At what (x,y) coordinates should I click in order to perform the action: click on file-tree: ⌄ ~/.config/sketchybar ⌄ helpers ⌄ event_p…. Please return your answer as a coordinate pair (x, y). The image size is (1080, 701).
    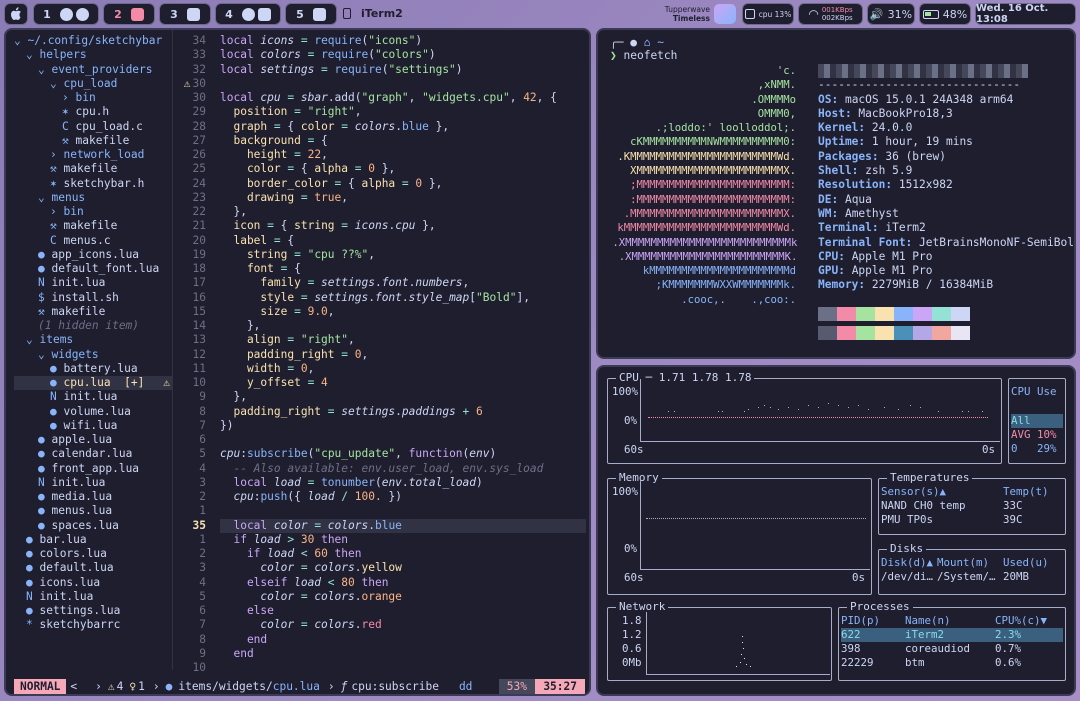
    Looking at the image, I should click on (93, 333).